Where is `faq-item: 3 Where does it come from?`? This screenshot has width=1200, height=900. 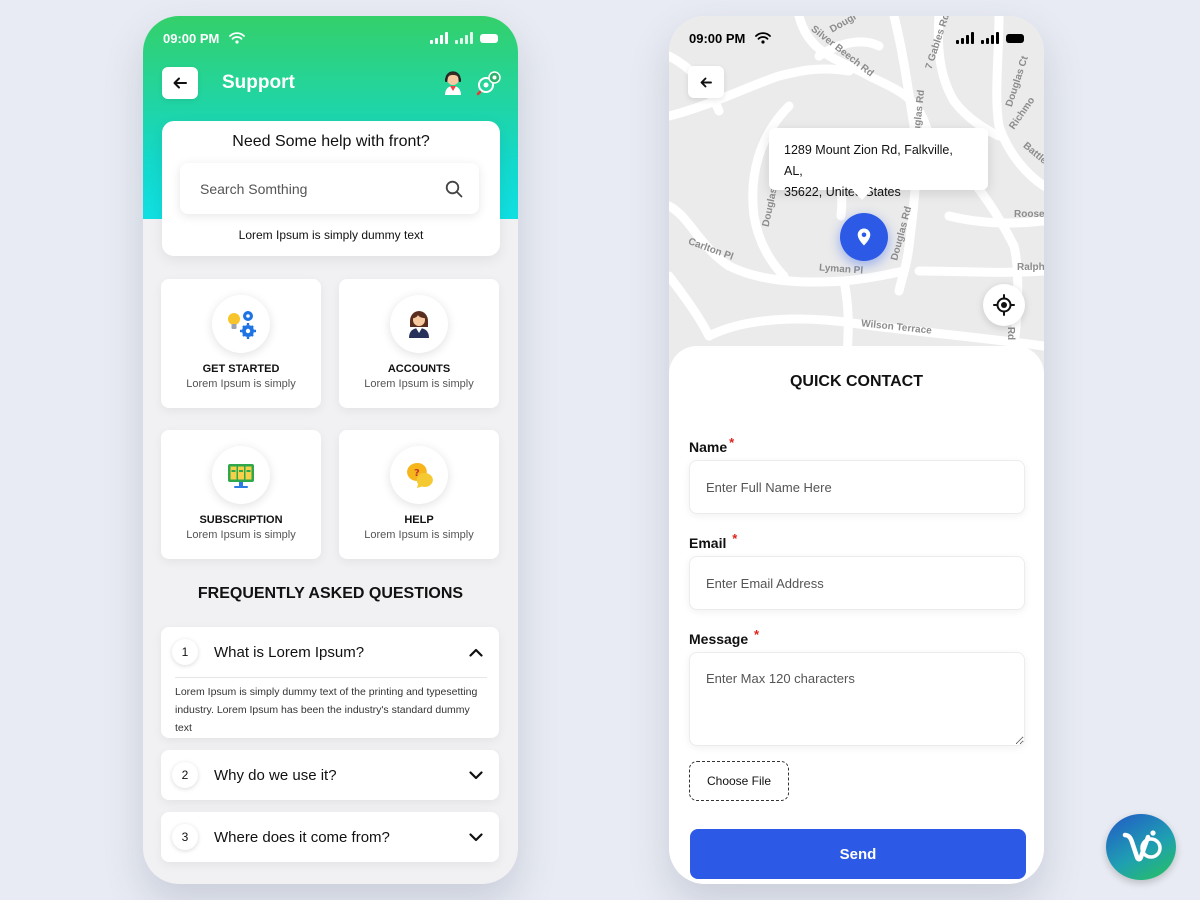 faq-item: 3 Where does it come from? is located at coordinates (330, 837).